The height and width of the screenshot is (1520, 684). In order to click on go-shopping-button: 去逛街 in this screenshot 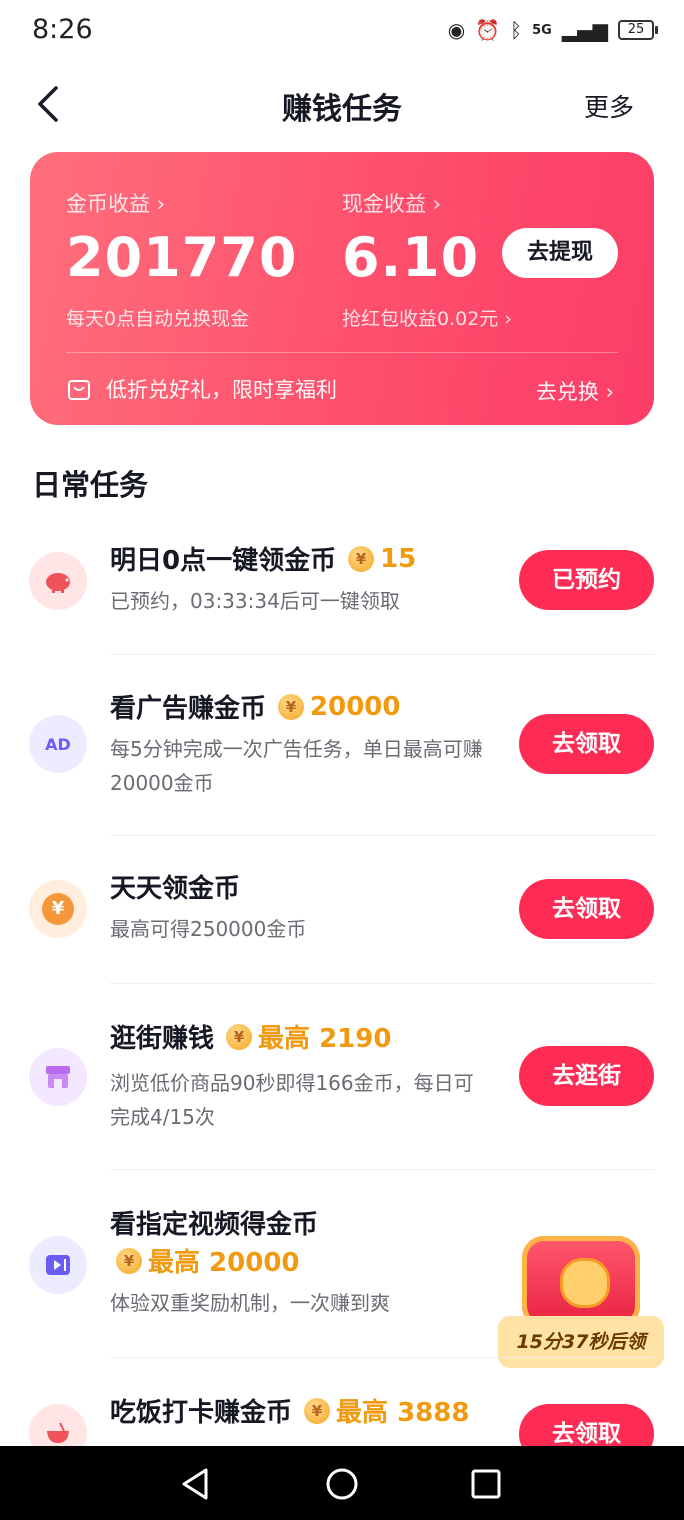, I will do `click(586, 1076)`.